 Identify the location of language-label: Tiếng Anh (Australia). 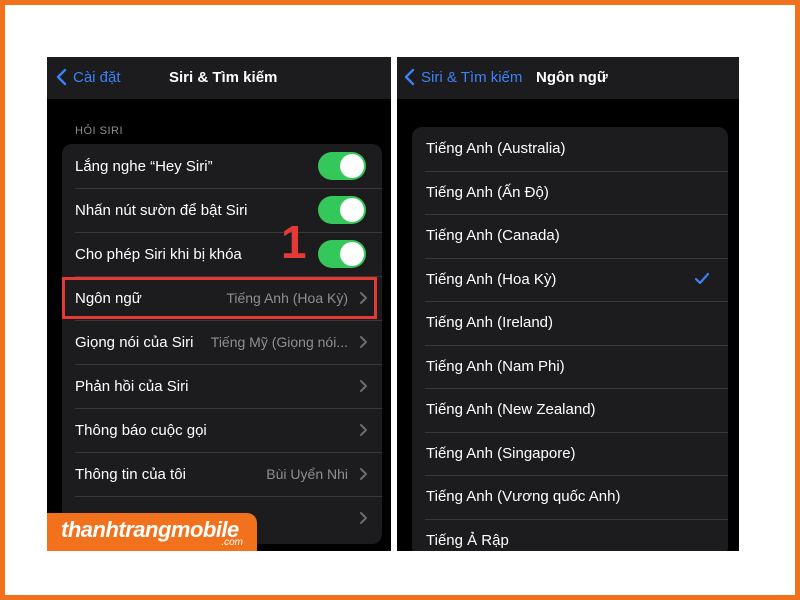
(496, 149).